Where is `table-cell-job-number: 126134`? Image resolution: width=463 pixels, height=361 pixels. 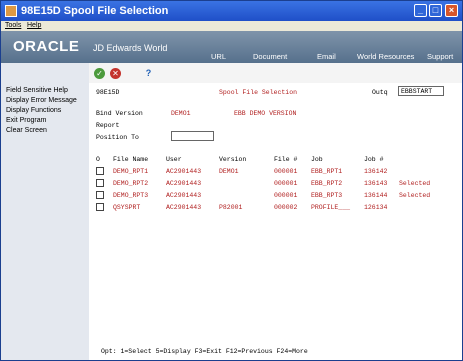 table-cell-job-number: 126134 is located at coordinates (376, 207).